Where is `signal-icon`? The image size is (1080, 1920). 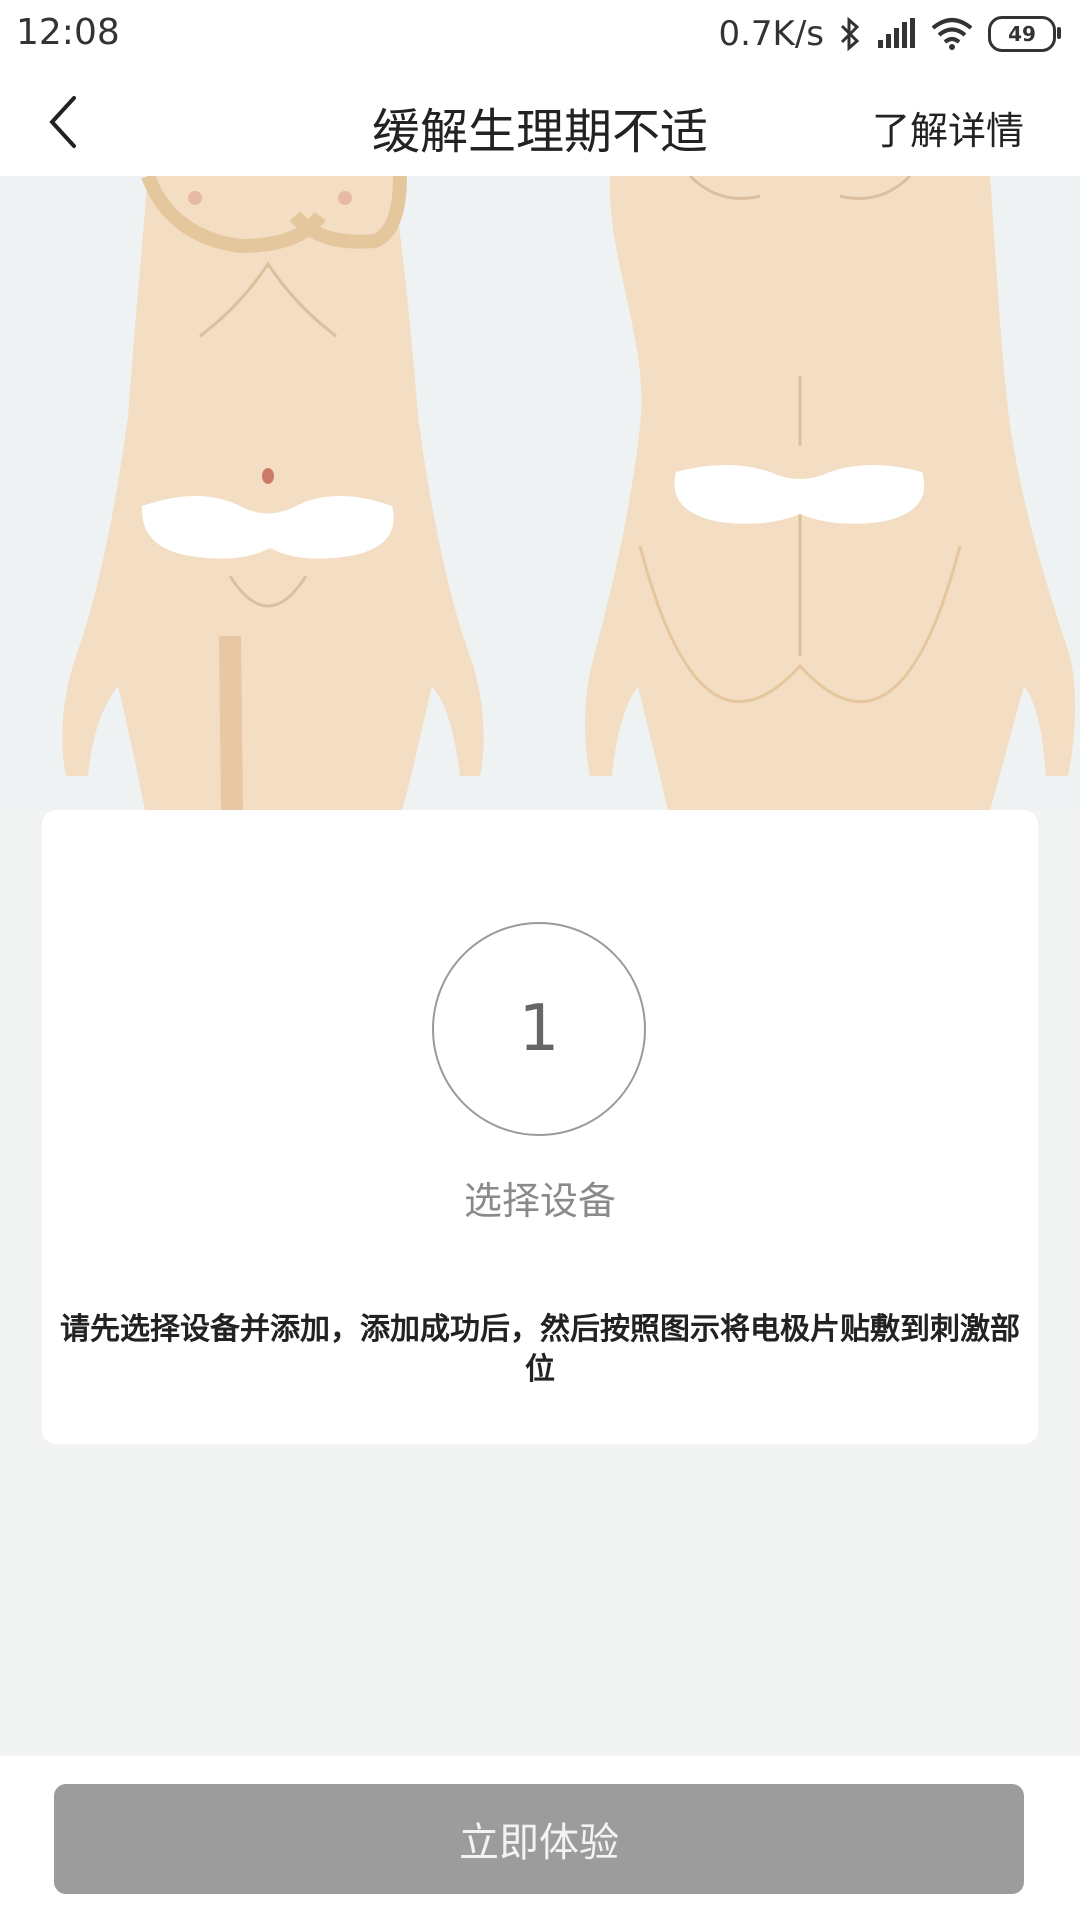
signal-icon is located at coordinates (896, 33).